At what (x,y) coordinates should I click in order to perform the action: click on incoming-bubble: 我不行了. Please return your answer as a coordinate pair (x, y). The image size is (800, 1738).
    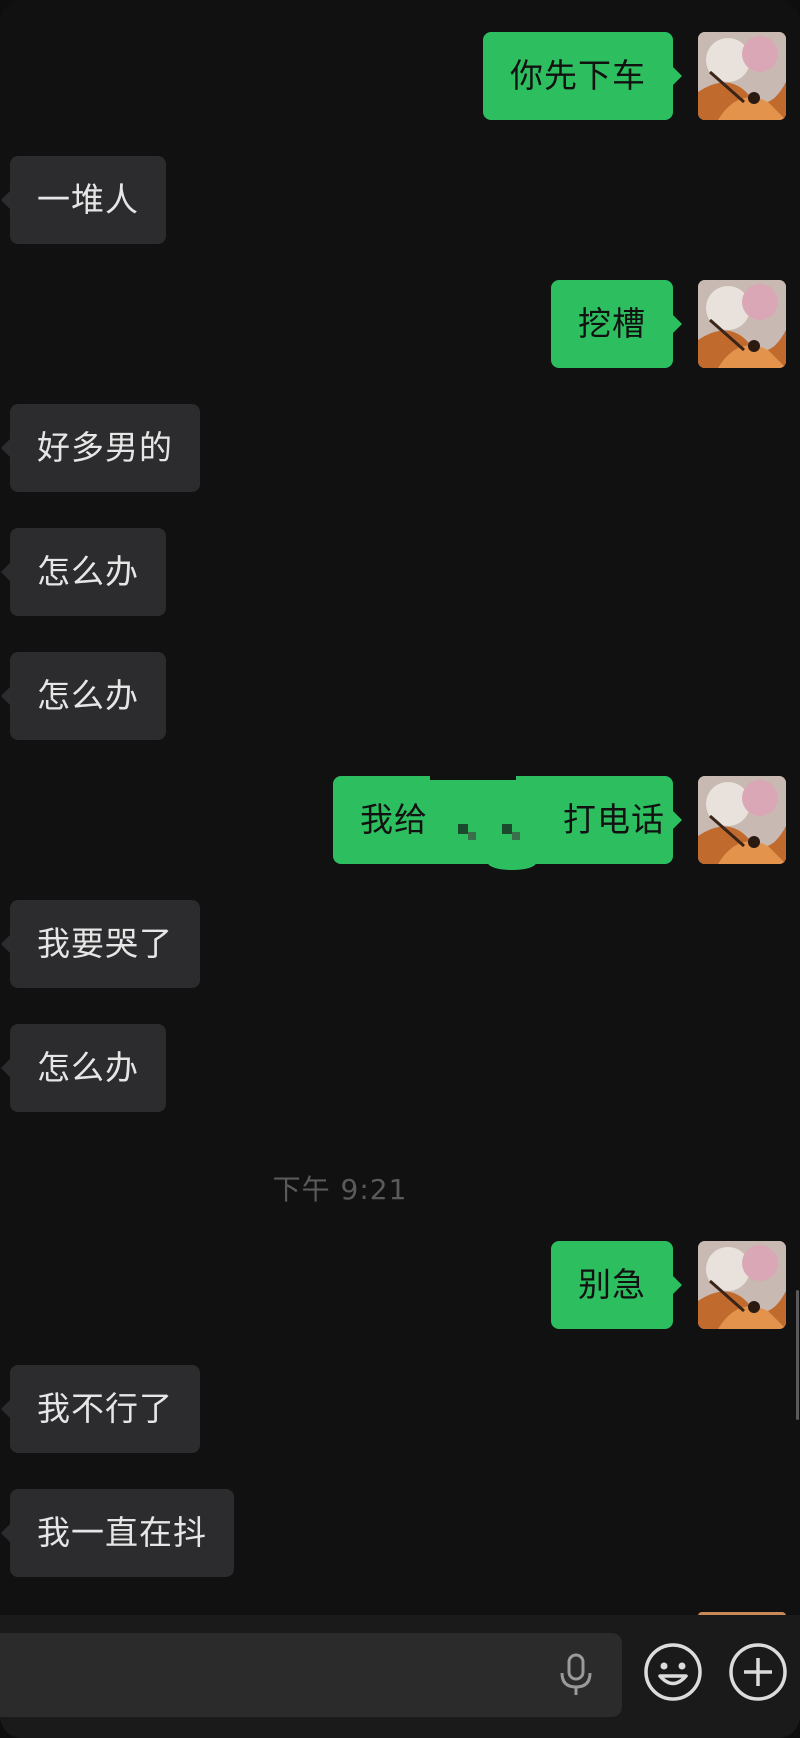
    Looking at the image, I should click on (100, 1409).